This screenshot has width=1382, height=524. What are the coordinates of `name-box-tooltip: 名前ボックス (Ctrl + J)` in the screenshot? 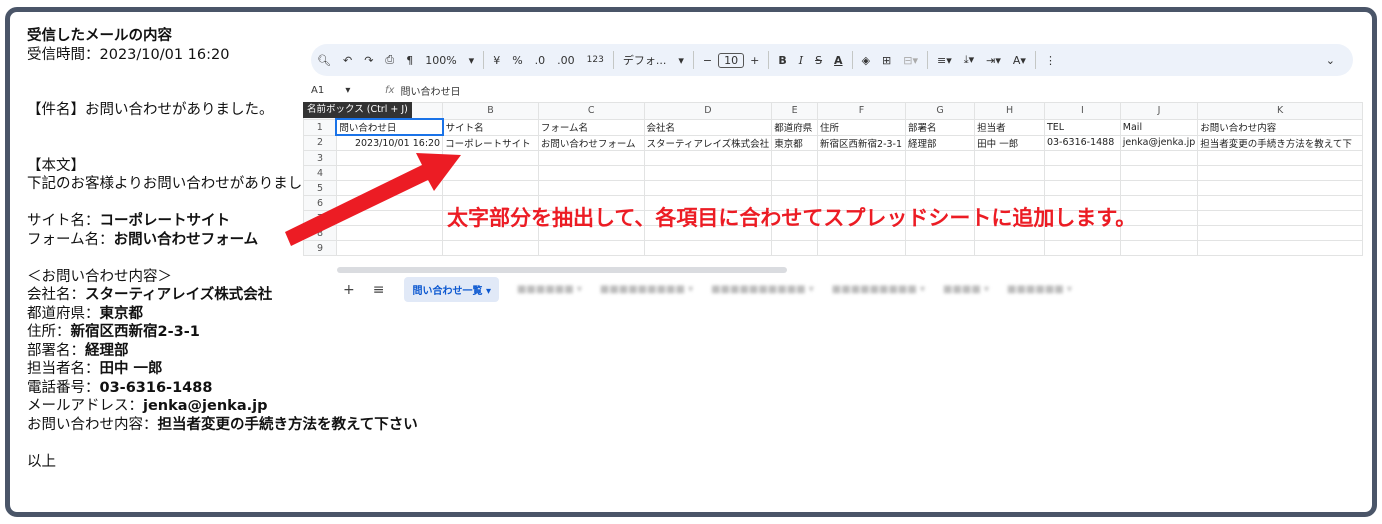 It's located at (357, 110).